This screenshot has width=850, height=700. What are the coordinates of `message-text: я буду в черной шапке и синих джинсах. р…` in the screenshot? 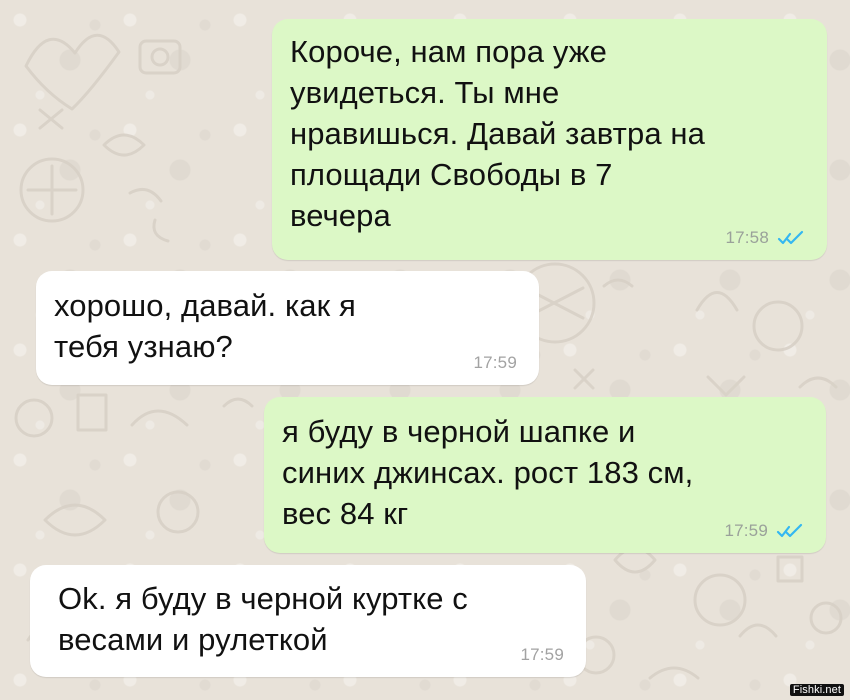 It's located at (488, 472).